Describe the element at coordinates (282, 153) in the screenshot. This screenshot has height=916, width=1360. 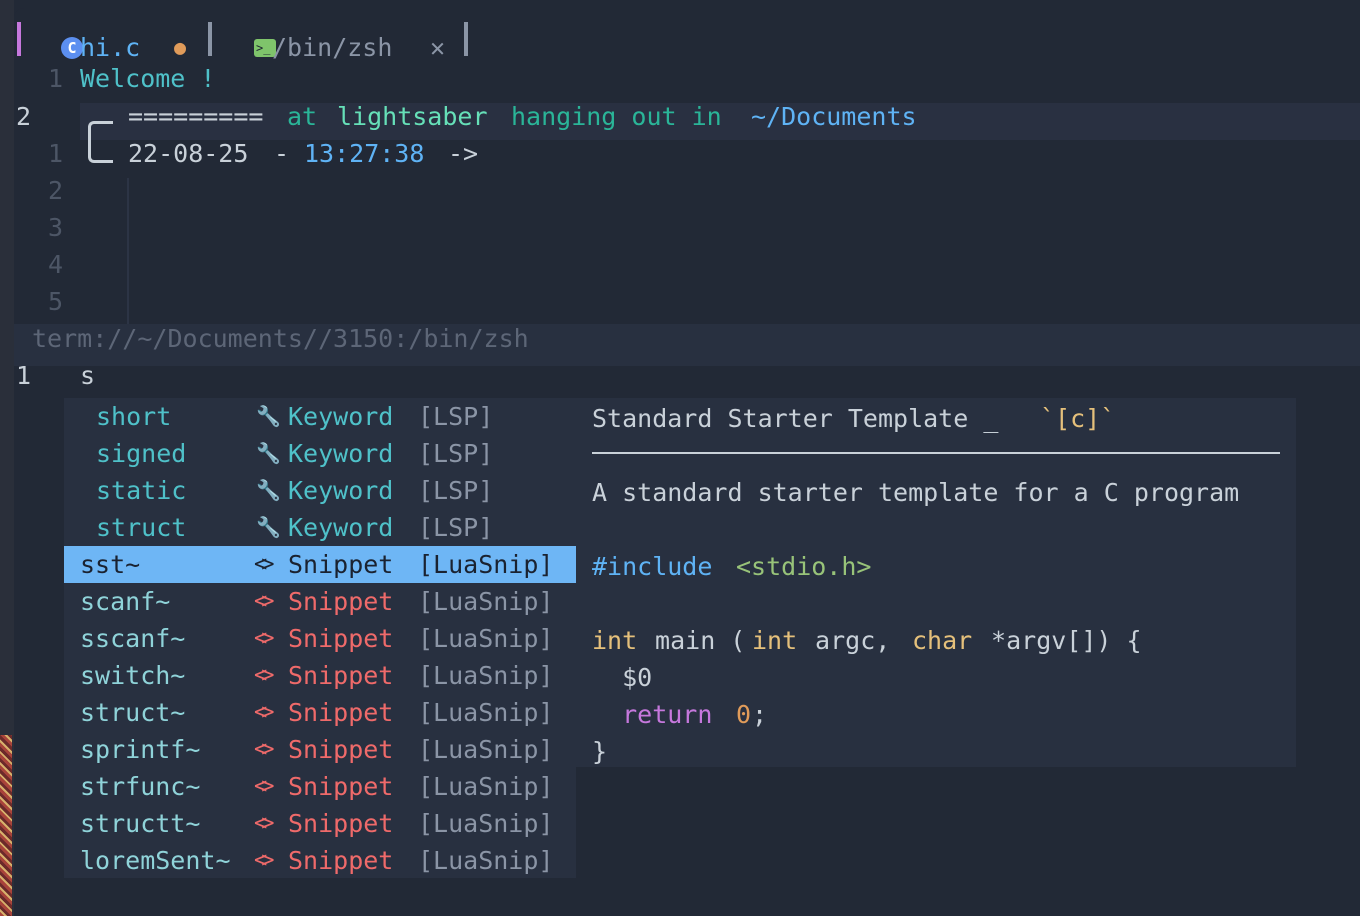
I see `prompt-dash: -` at that location.